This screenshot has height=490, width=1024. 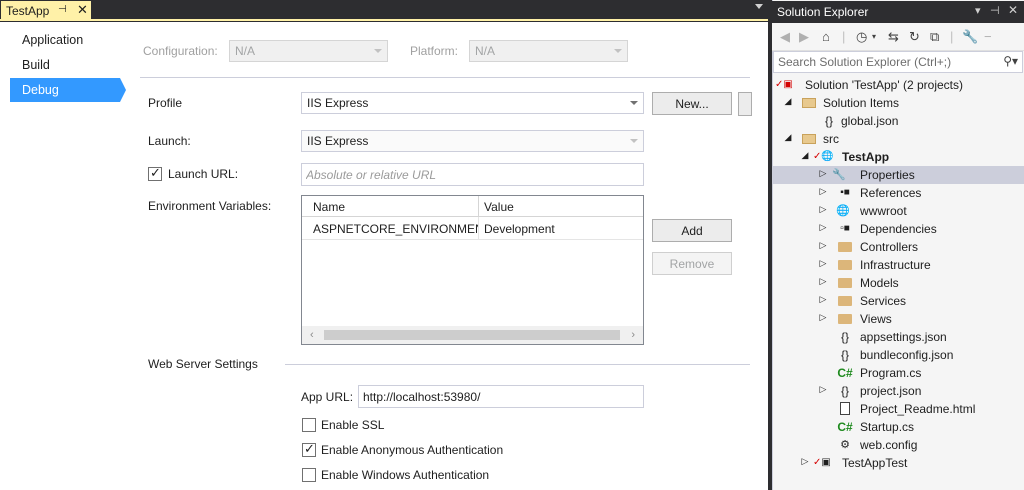 I want to click on preview-selected-items-icon: −, so click(x=988, y=37).